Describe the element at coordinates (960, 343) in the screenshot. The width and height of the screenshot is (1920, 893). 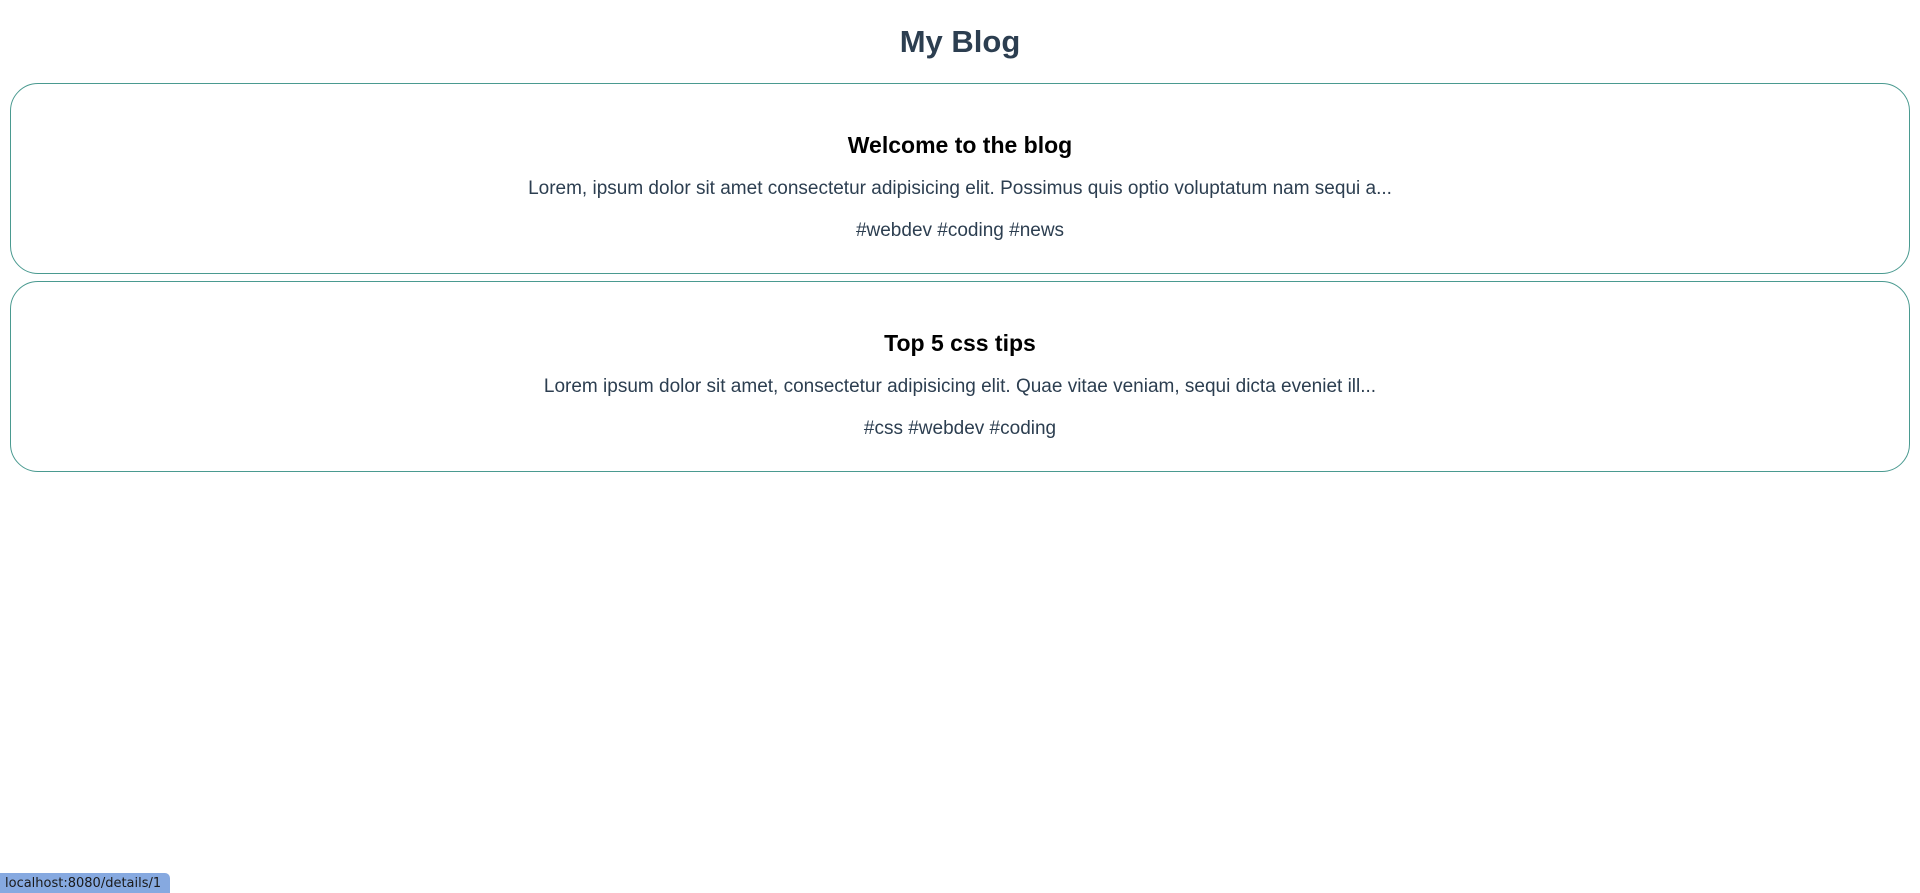
I see `post-title: Top 5 css tips` at that location.